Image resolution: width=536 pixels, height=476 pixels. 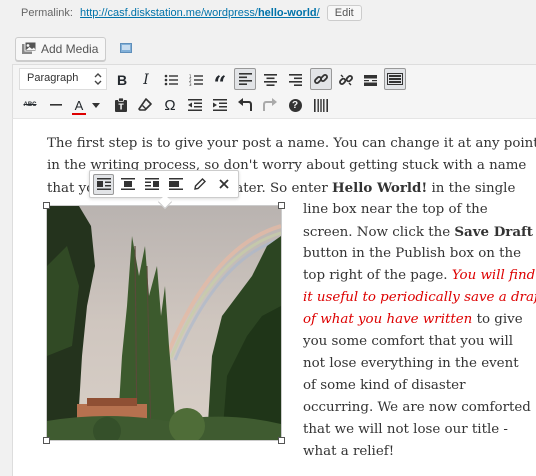 What do you see at coordinates (281, 205) in the screenshot?
I see `resize-handle-top-right` at bounding box center [281, 205].